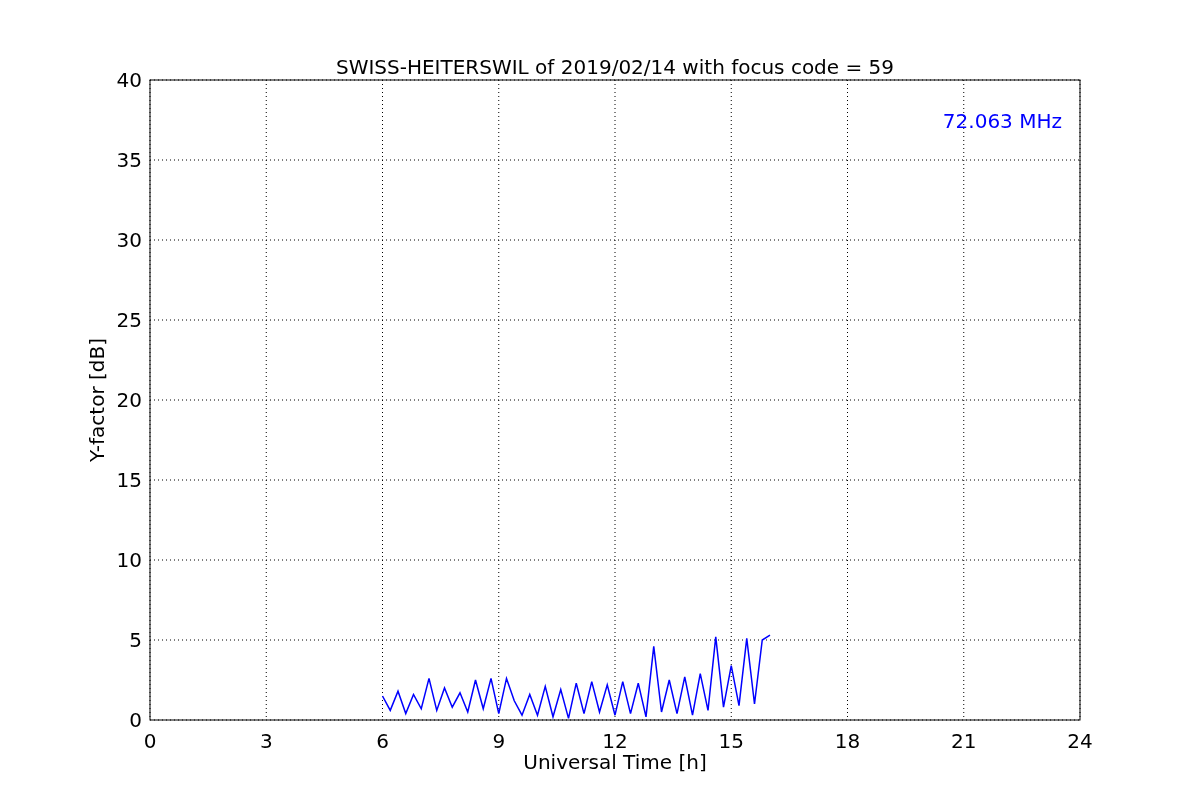 The height and width of the screenshot is (800, 1200). What do you see at coordinates (499, 741) in the screenshot?
I see `x-tick-label: 9` at bounding box center [499, 741].